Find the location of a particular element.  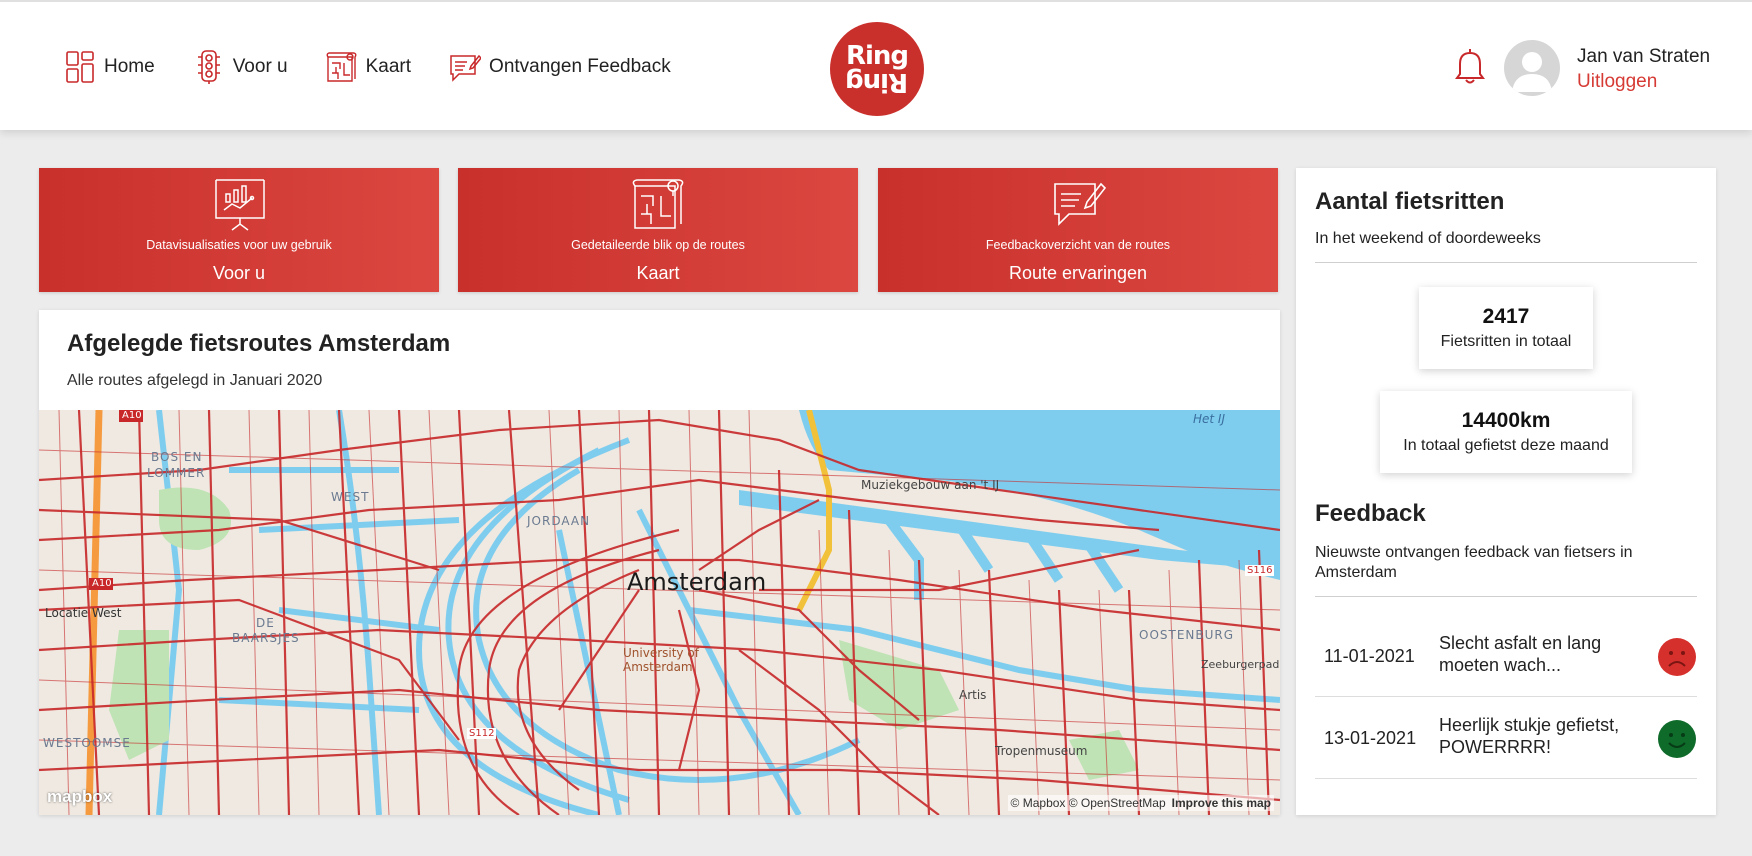

map-label-baarsjes: BAARSJES is located at coordinates (266, 638).